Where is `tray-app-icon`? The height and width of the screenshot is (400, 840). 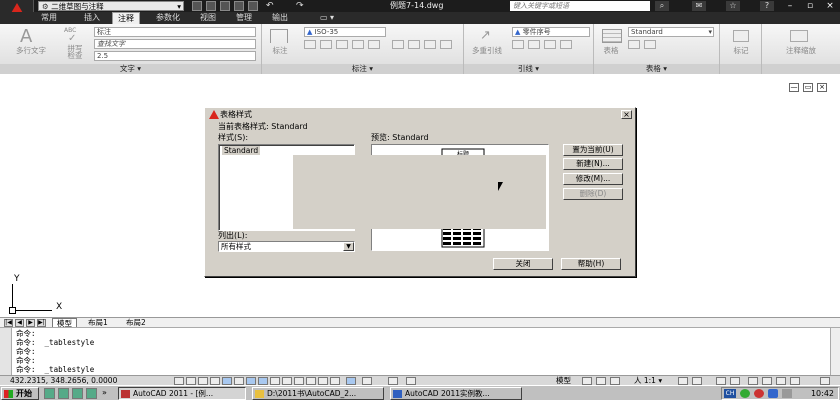 tray-app-icon is located at coordinates (745, 393).